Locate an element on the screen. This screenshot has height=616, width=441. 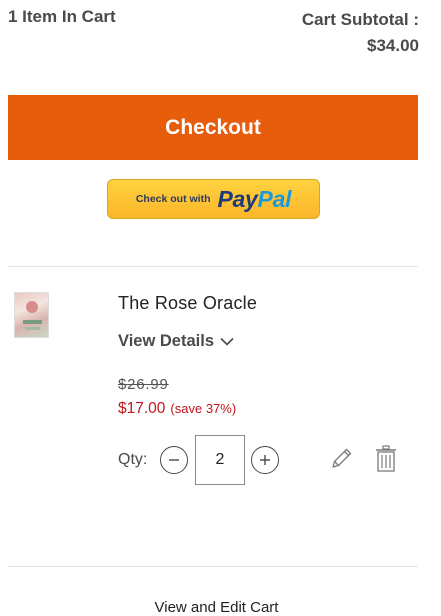
cart-summary: 1 Item In Cart Cart Subtotal : $34.00 is located at coordinates (213, 33).